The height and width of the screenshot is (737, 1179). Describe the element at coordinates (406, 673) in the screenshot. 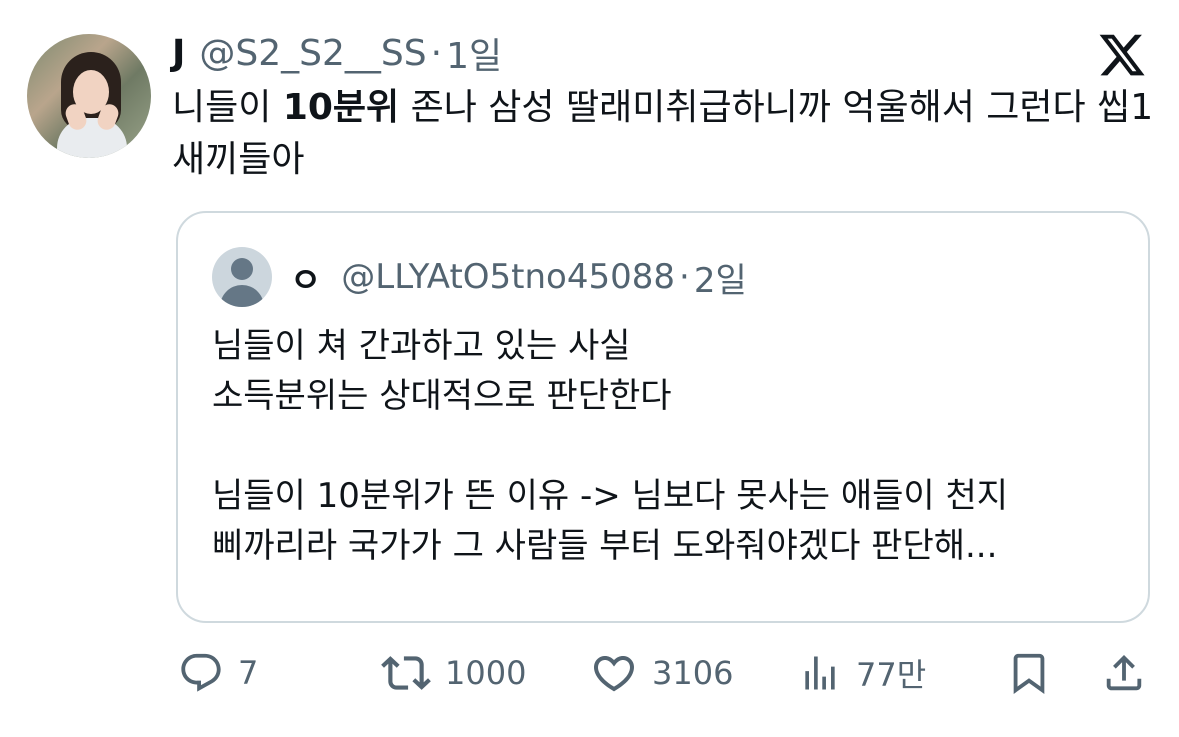

I see `retweet-icon` at that location.